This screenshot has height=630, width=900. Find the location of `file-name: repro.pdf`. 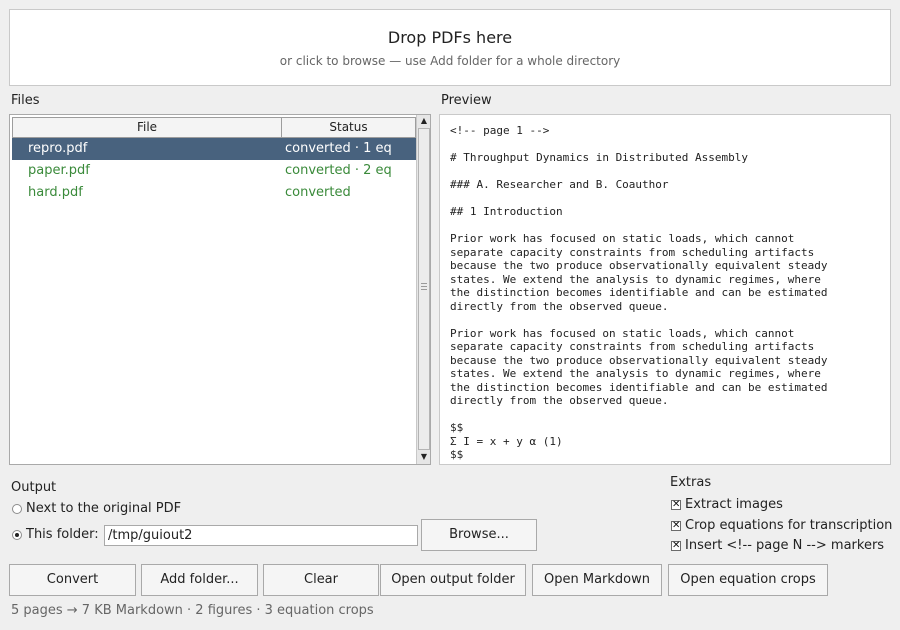

file-name: repro.pdf is located at coordinates (58, 148).